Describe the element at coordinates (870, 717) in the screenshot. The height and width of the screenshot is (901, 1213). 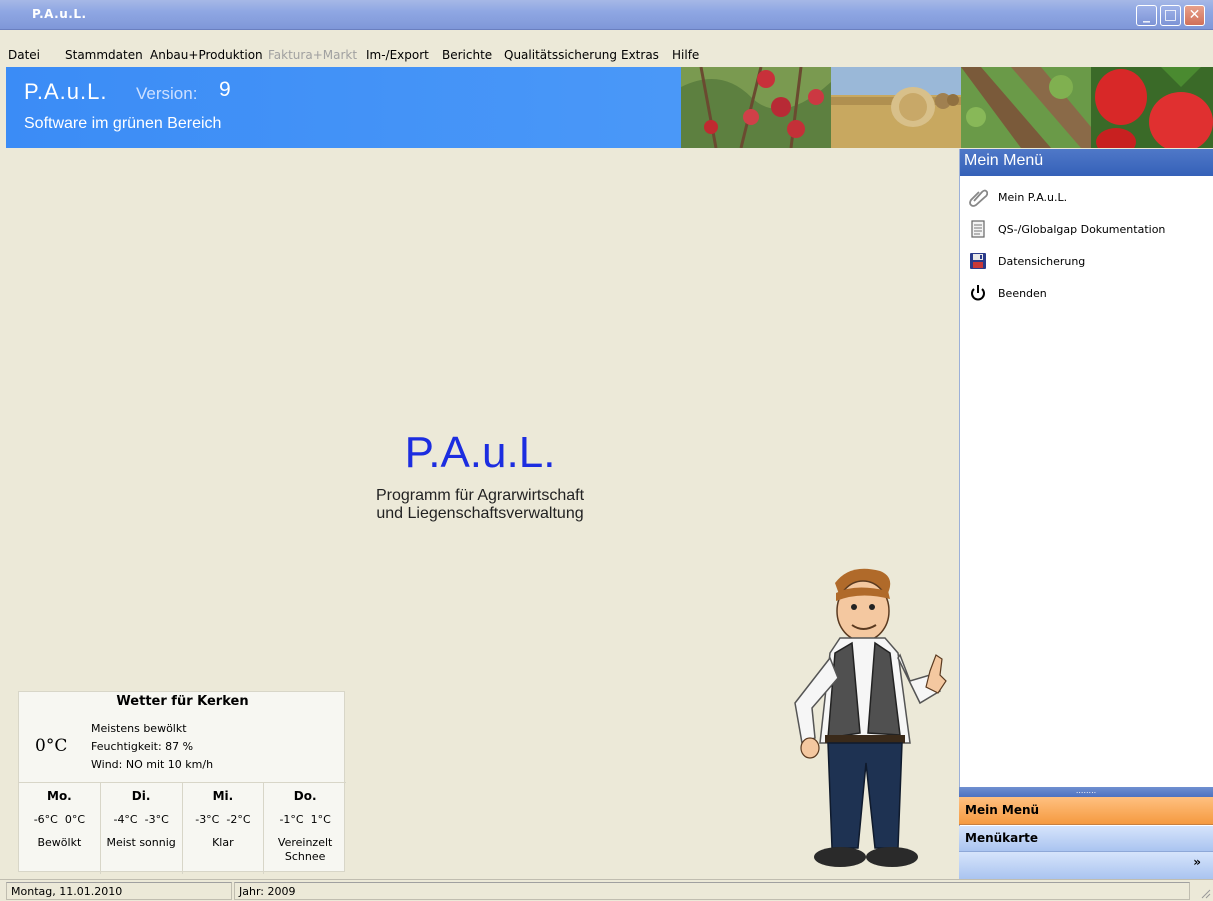
I see `farmer-mascot-illustration` at that location.